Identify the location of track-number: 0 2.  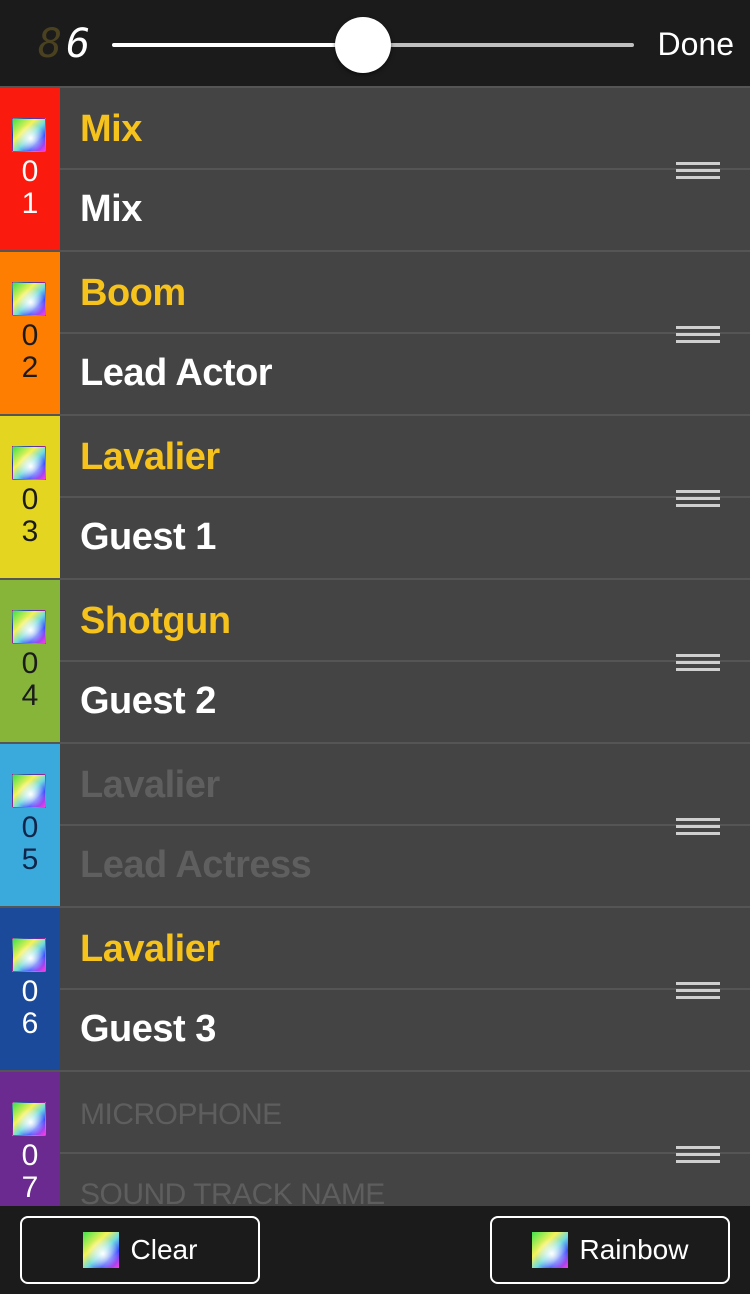
(30, 352).